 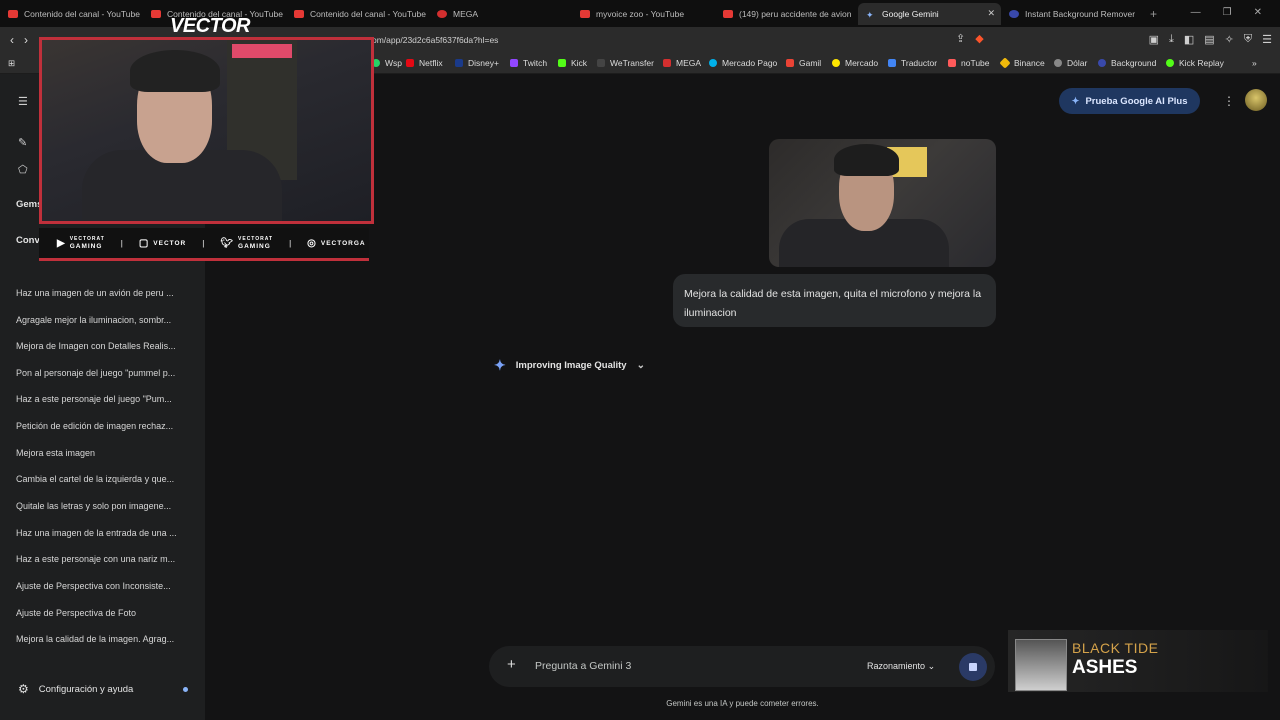 I want to click on bookmark-background: Background, so click(x=1127, y=63).